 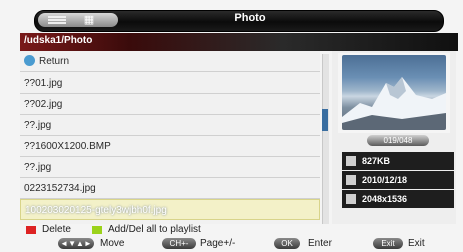 I want to click on file-item: ??02.jpg, so click(x=170, y=104).